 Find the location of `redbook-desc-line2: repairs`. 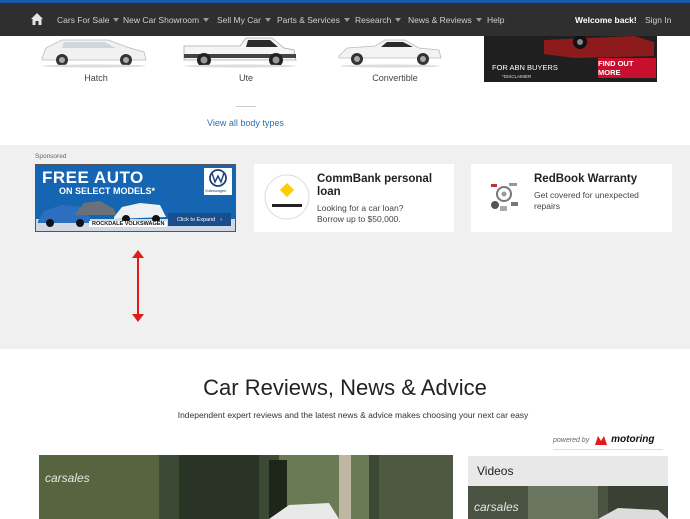

redbook-desc-line2: repairs is located at coordinates (547, 206).